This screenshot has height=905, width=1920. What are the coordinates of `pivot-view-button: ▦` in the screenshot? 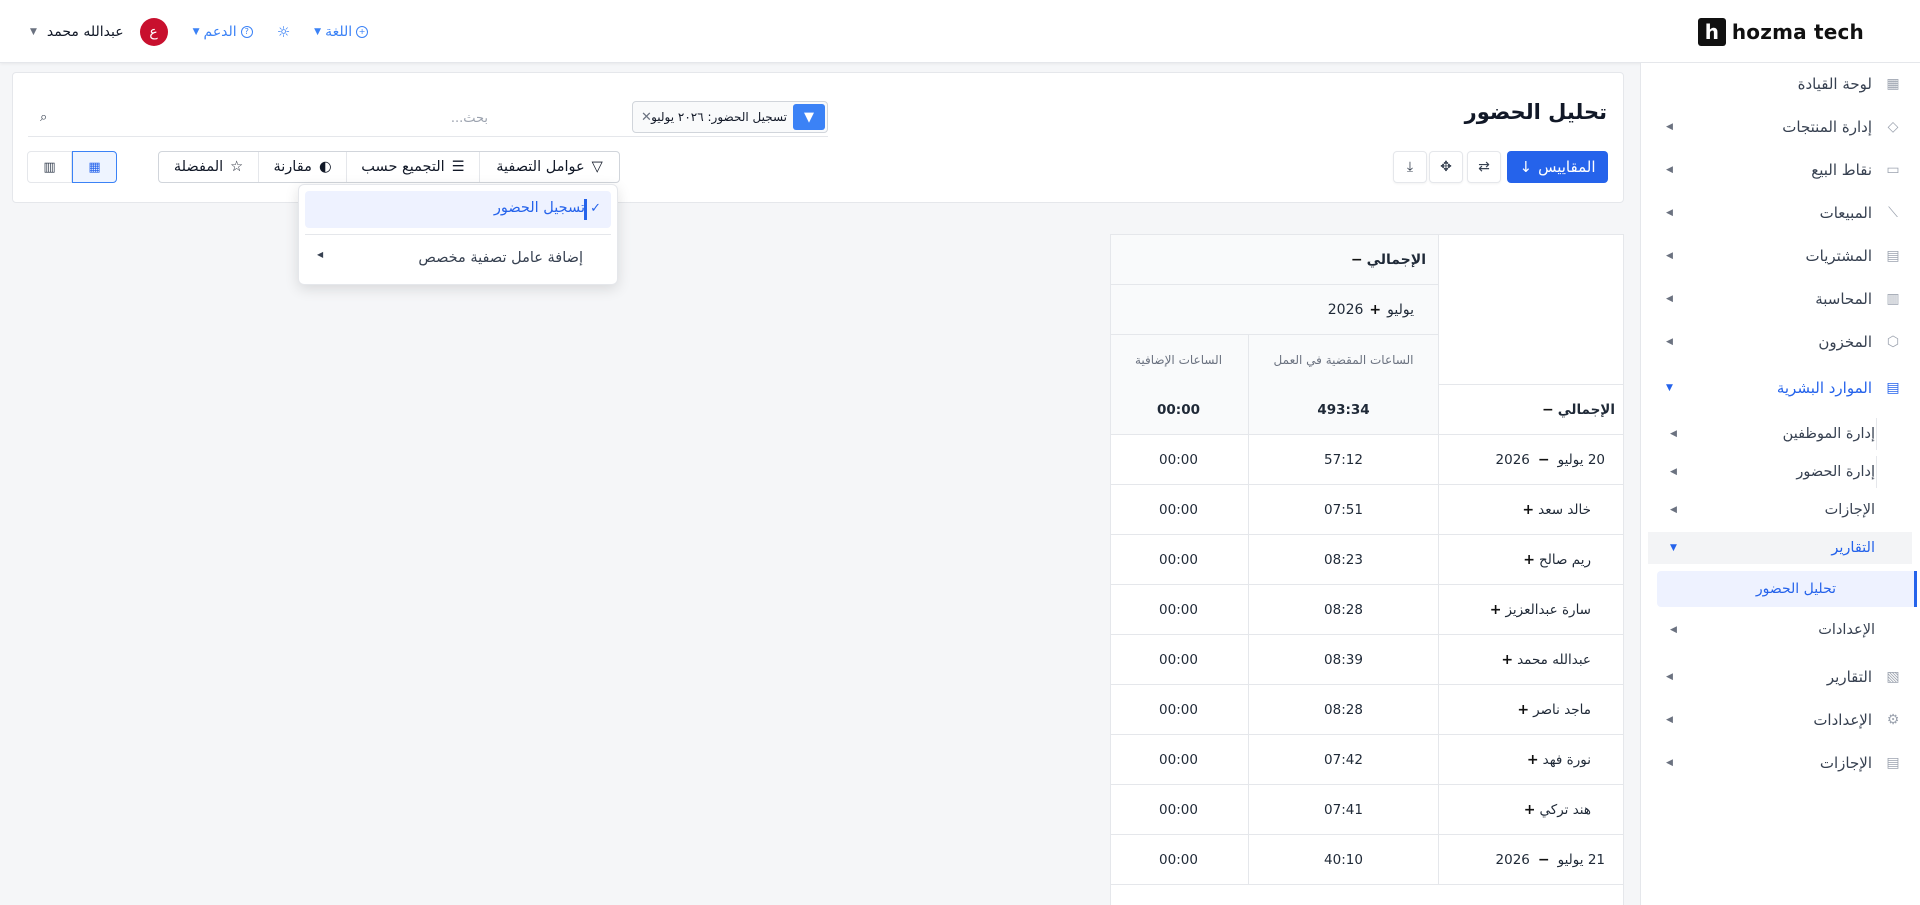 It's located at (94, 167).